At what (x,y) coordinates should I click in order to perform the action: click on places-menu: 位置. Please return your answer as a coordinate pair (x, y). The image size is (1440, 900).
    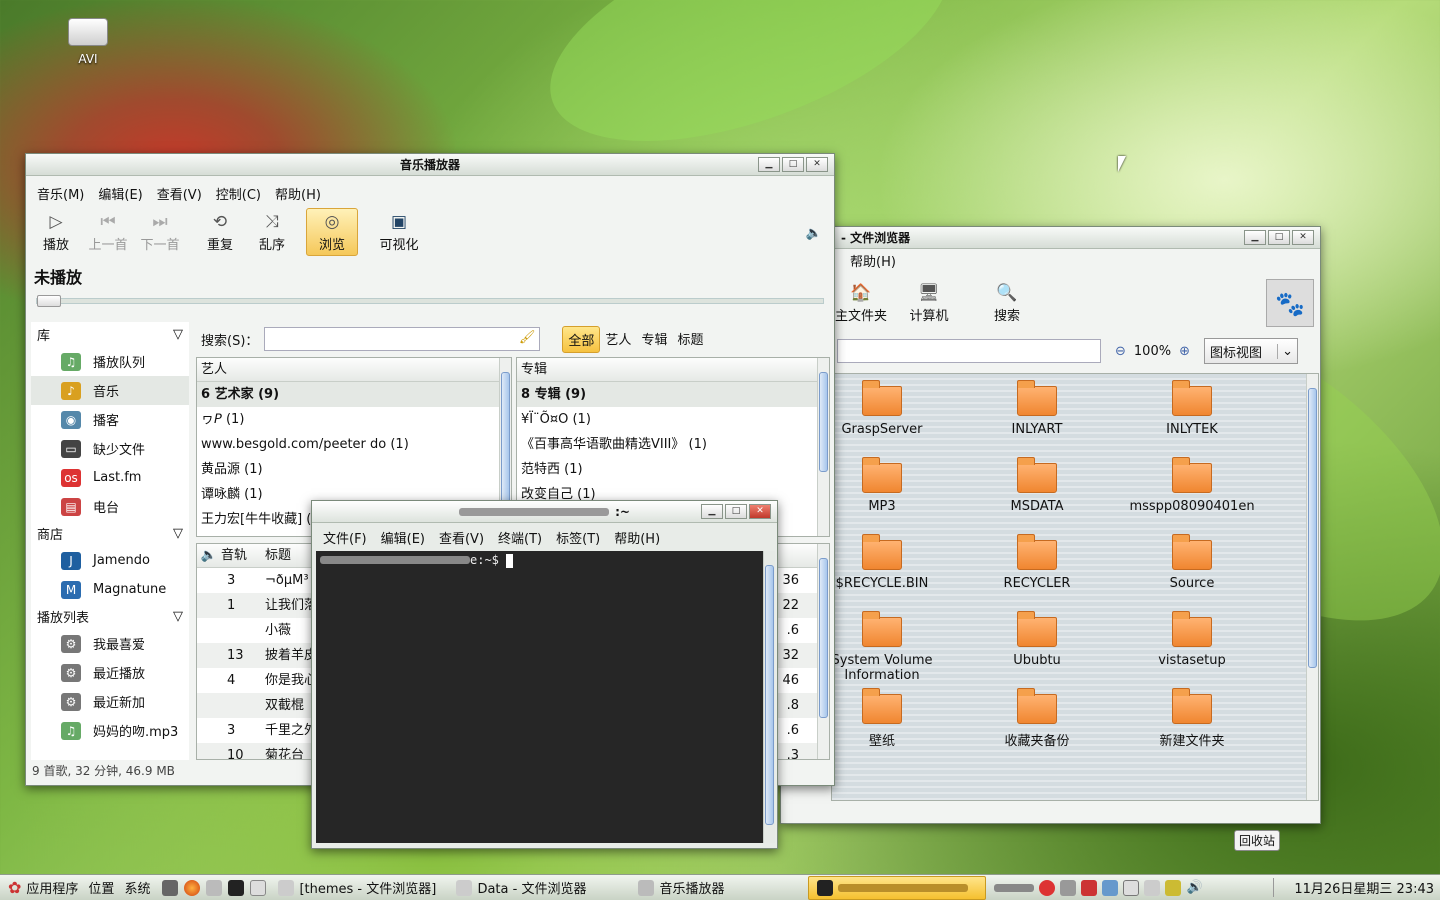
    Looking at the image, I should click on (101, 888).